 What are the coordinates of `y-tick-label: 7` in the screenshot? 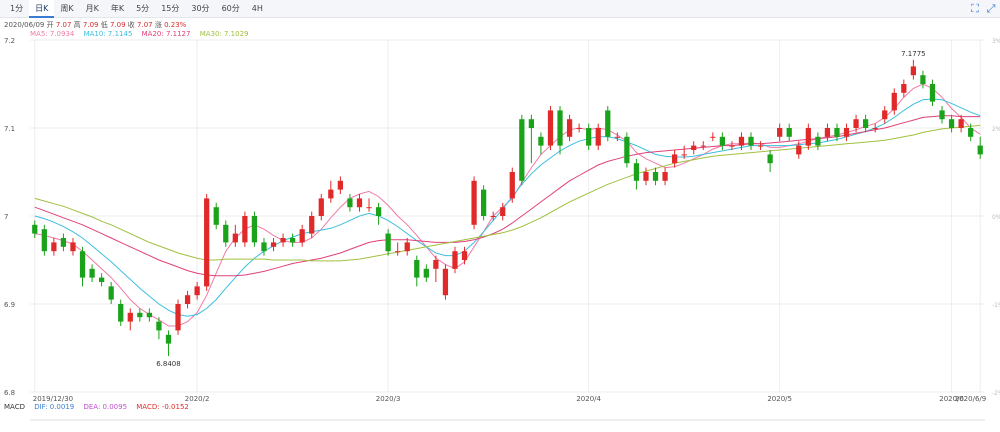 It's located at (6, 217).